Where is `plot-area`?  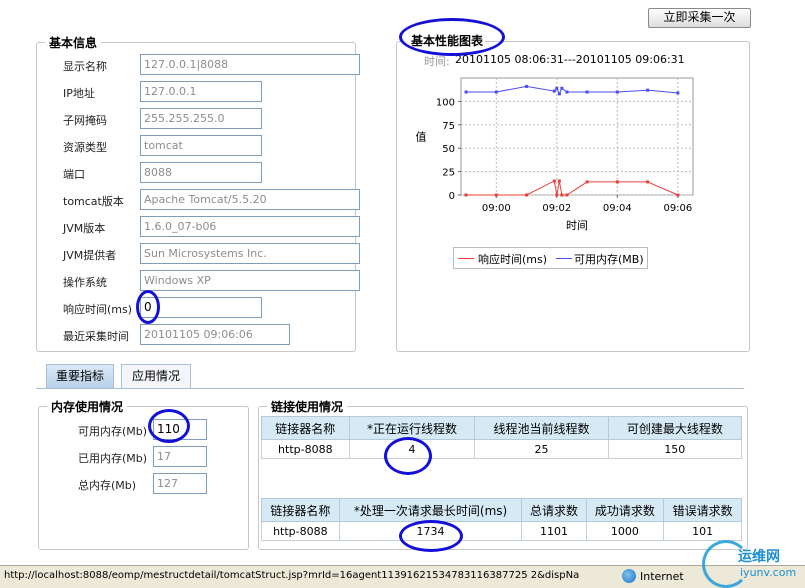
plot-area is located at coordinates (577, 136).